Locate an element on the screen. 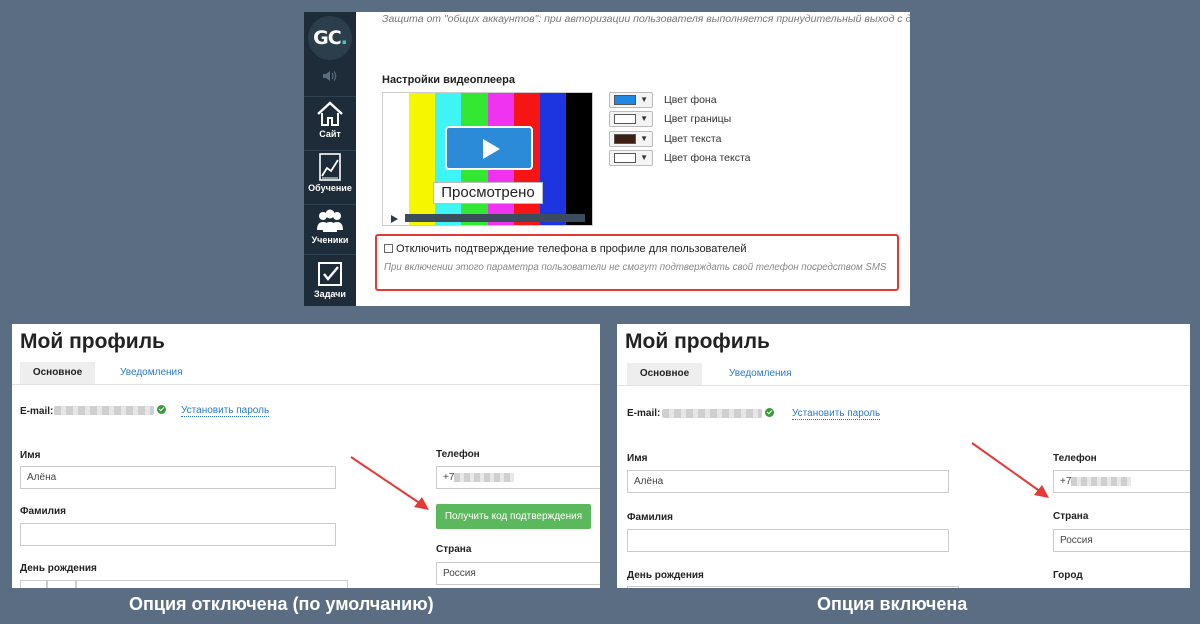 The height and width of the screenshot is (624, 1200). watched-label: Просмотрено is located at coordinates (488, 193).